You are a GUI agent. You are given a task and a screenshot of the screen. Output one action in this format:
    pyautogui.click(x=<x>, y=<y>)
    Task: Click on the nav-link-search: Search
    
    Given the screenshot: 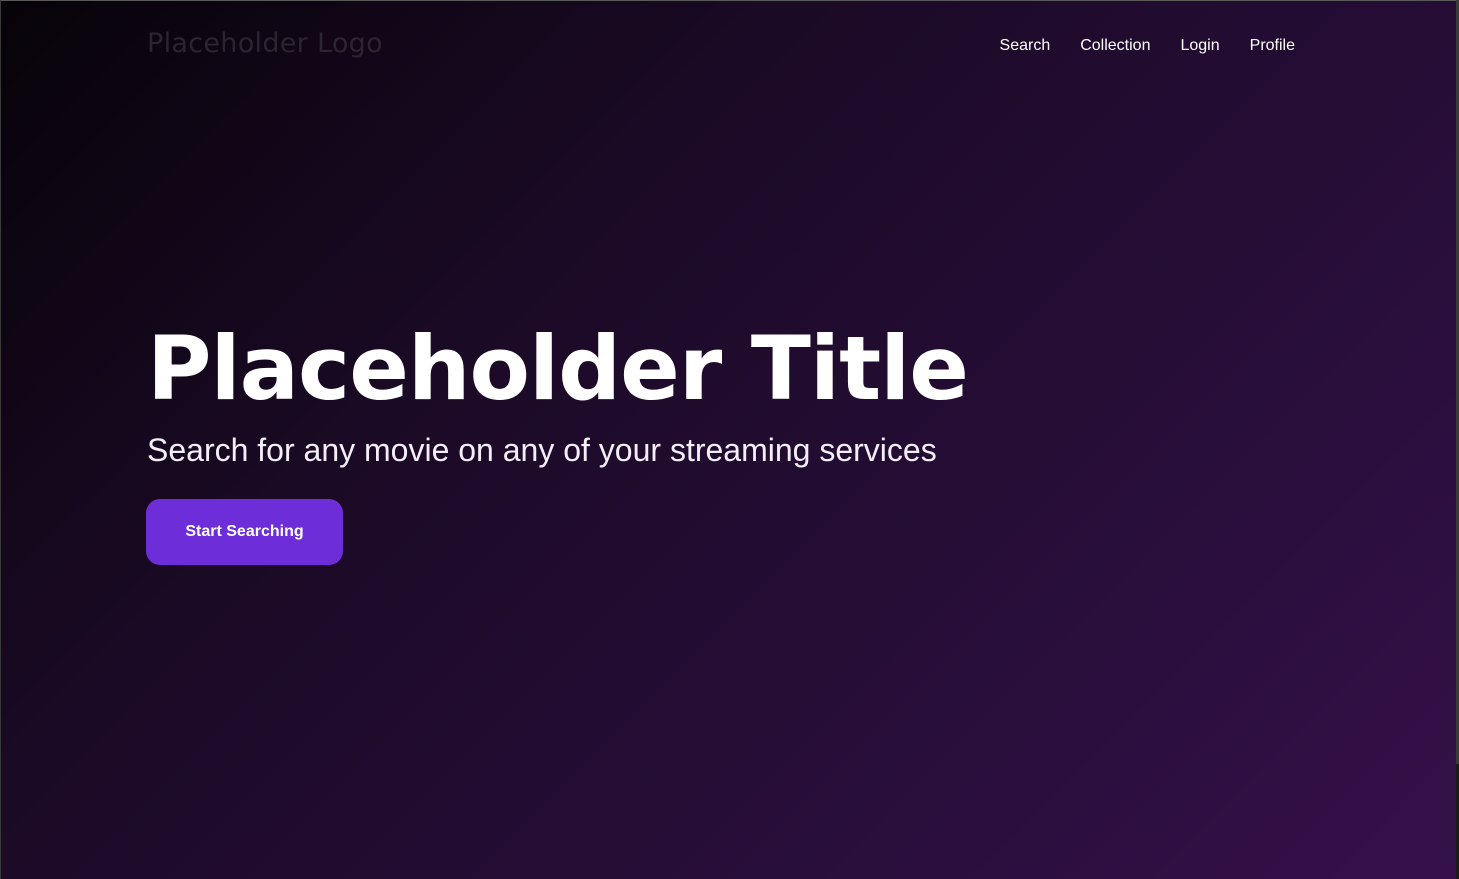 What is the action you would take?
    pyautogui.click(x=1025, y=46)
    